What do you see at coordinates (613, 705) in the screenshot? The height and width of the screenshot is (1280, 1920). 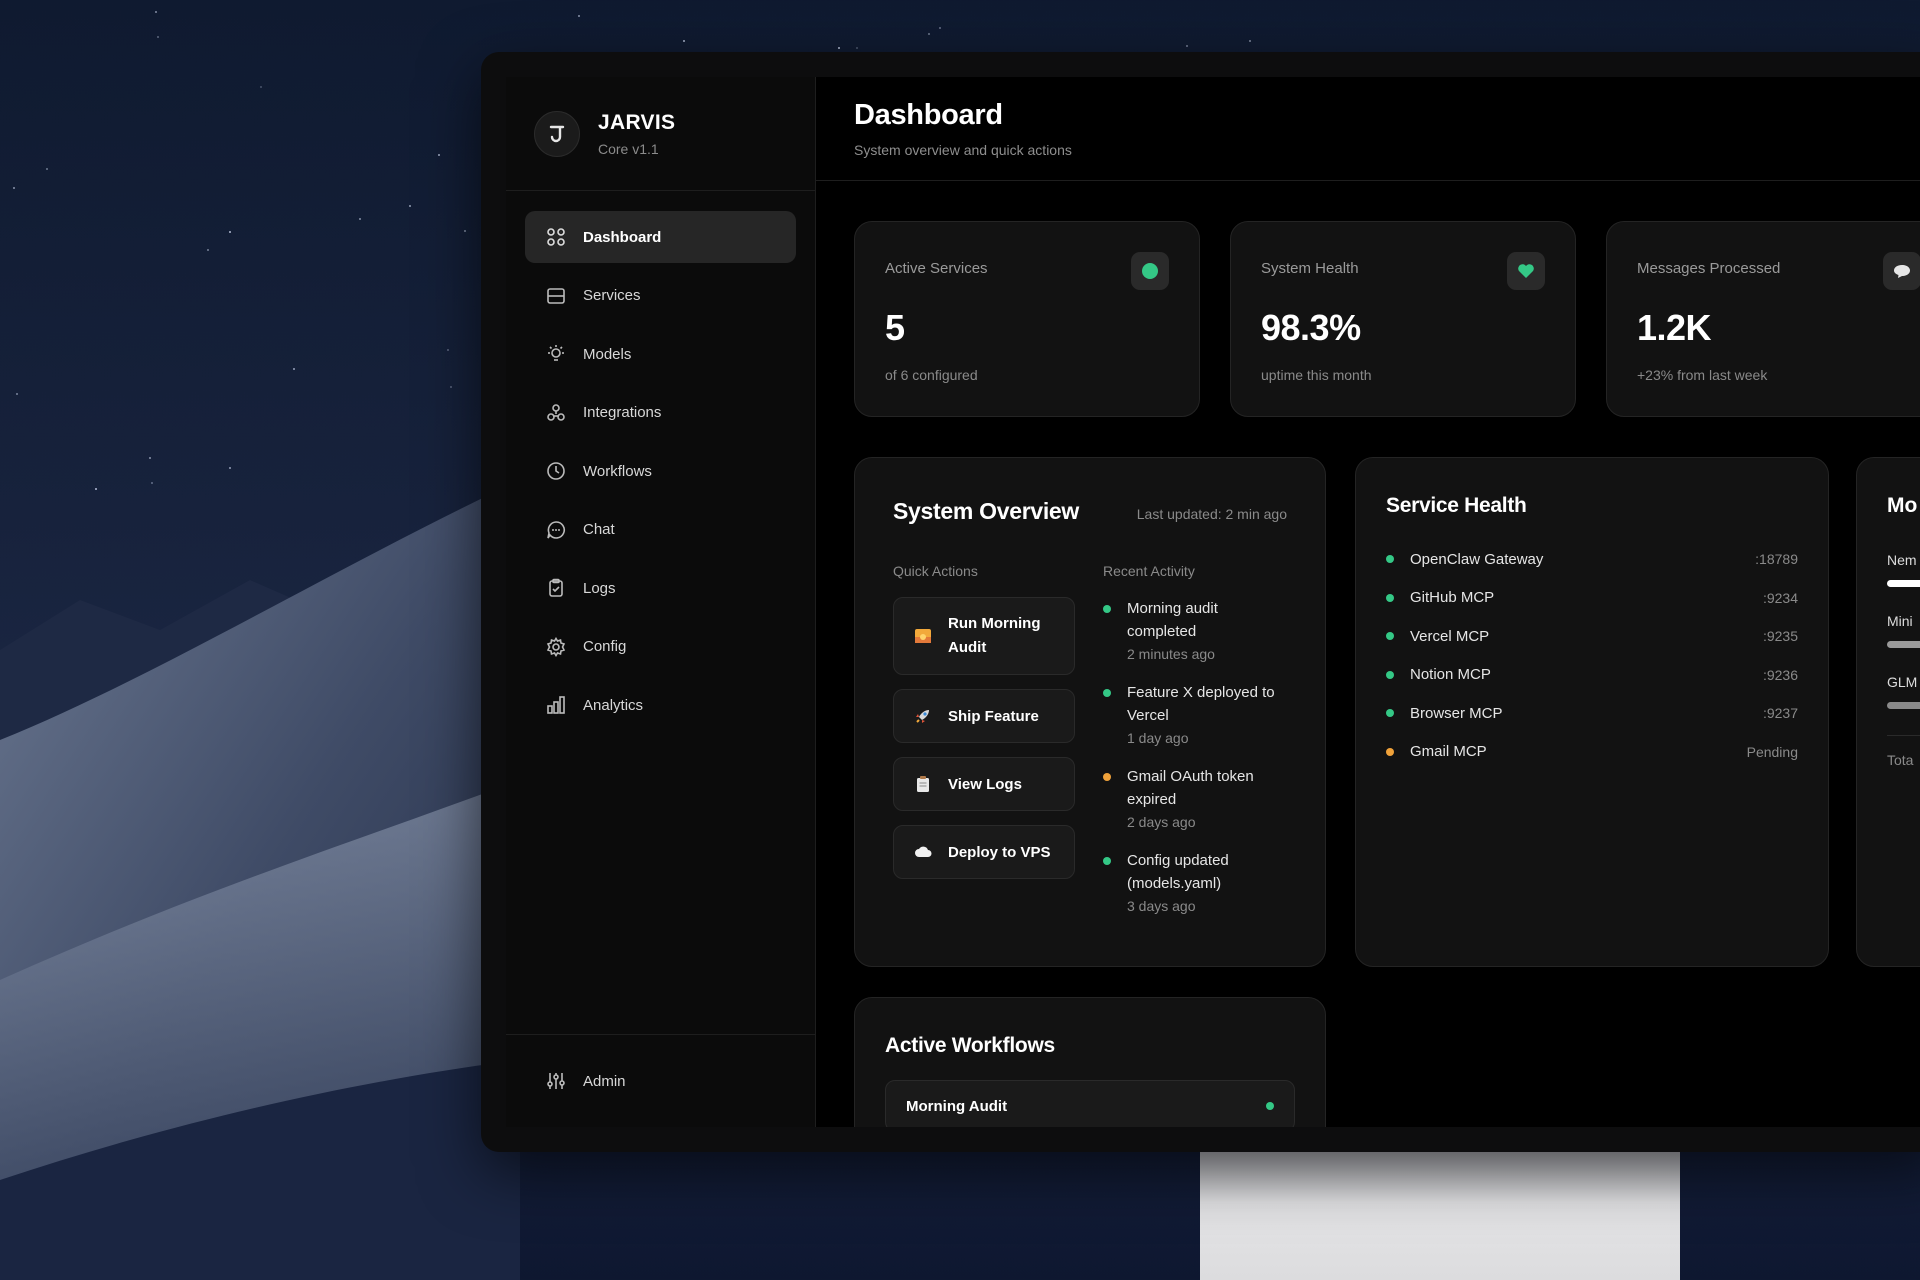 I see `sidebar-item-label: Analytics` at bounding box center [613, 705].